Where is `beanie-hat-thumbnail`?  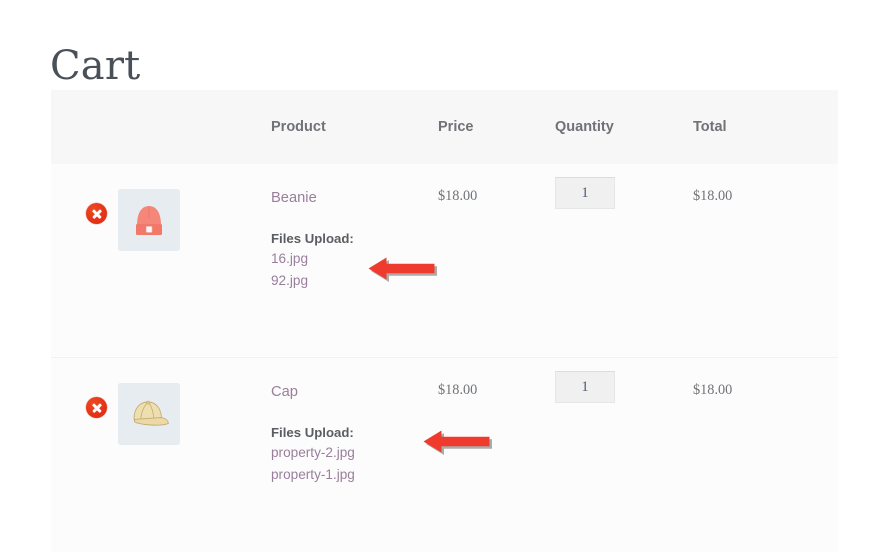 beanie-hat-thumbnail is located at coordinates (149, 220).